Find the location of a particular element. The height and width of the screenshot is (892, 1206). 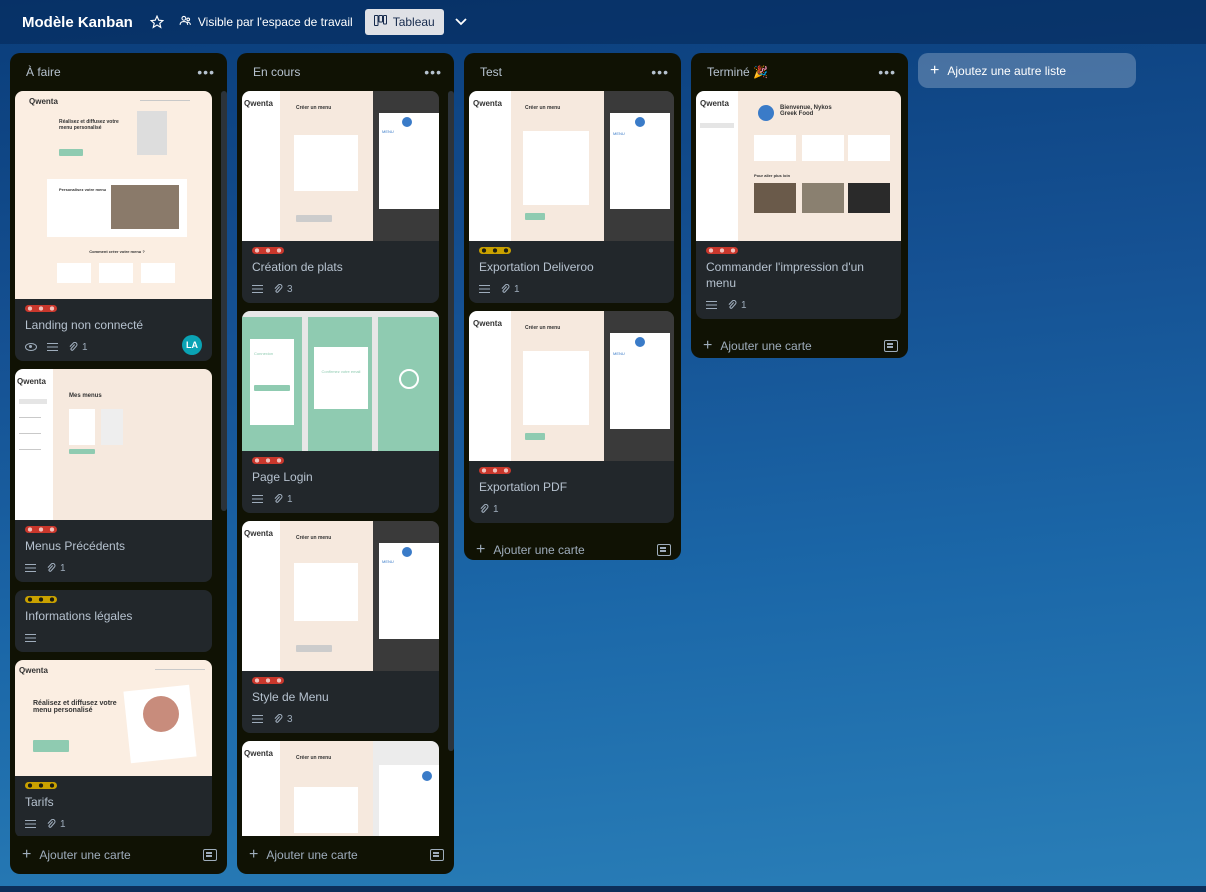

card-title: Menus Précédents is located at coordinates (75, 546).